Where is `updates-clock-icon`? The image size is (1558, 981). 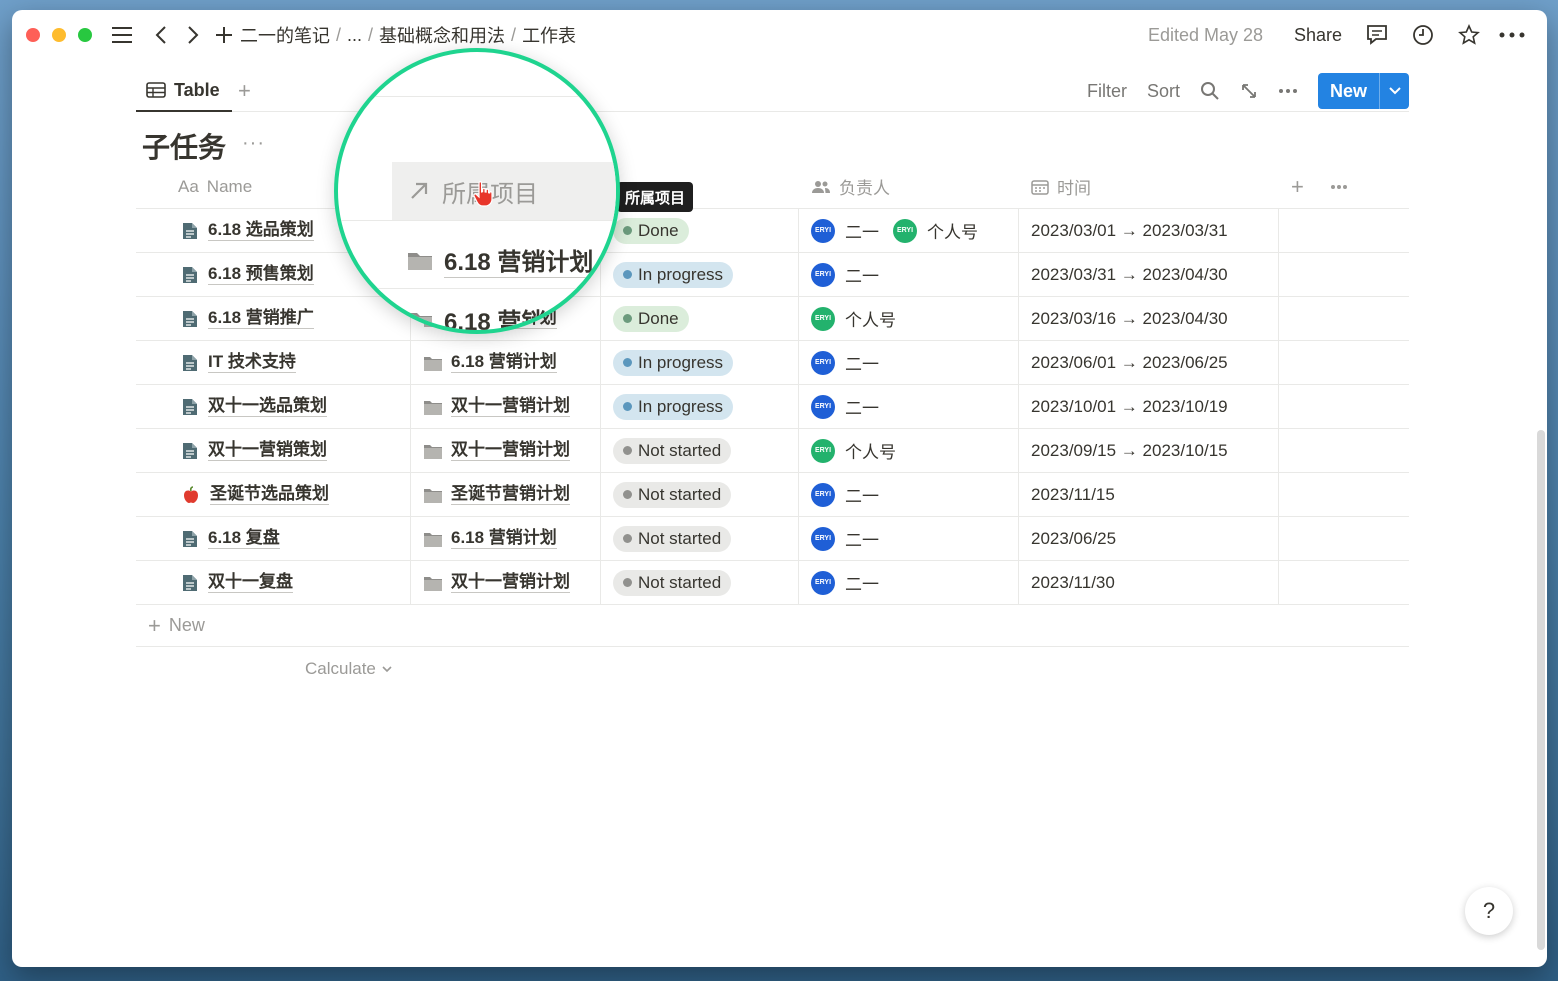 updates-clock-icon is located at coordinates (1423, 35).